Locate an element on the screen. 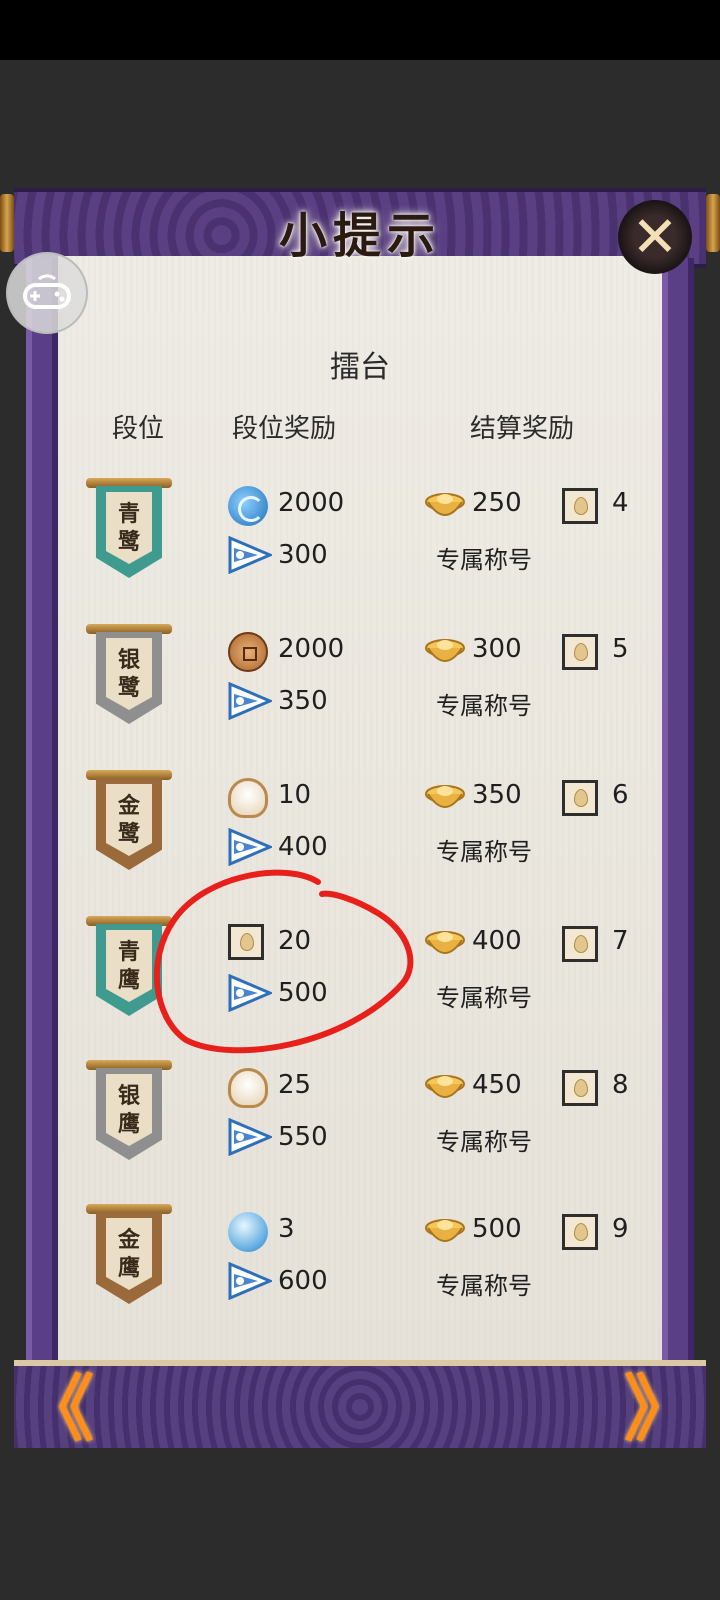 The height and width of the screenshot is (1600, 720). rank-banner: 银 鹰 is located at coordinates (129, 1115).